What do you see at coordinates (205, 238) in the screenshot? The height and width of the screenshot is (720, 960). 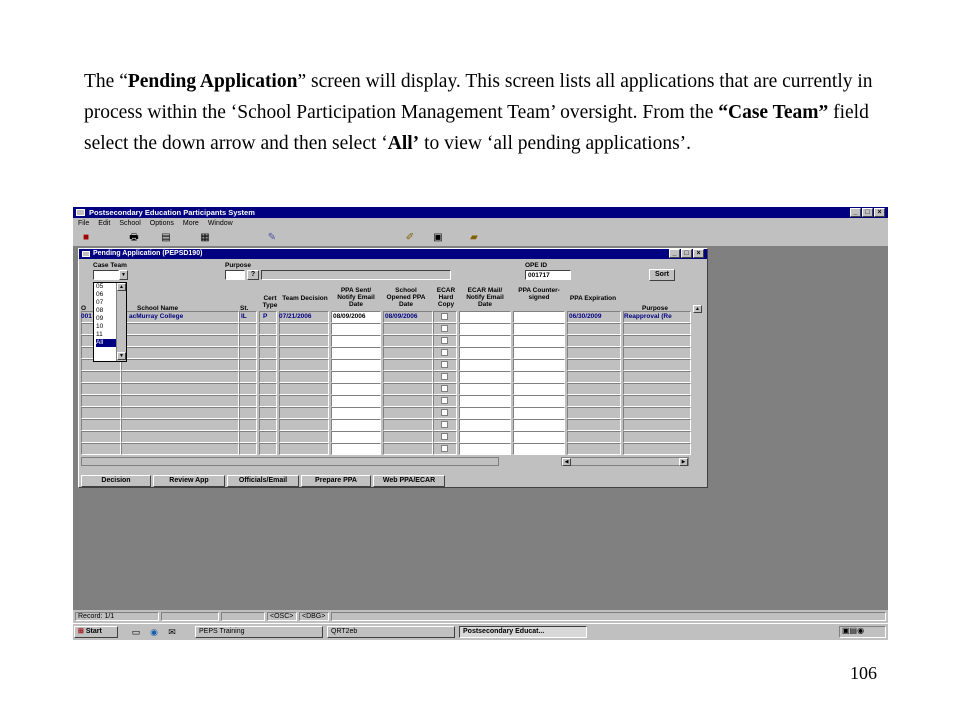 I see `save-icon: ▦` at bounding box center [205, 238].